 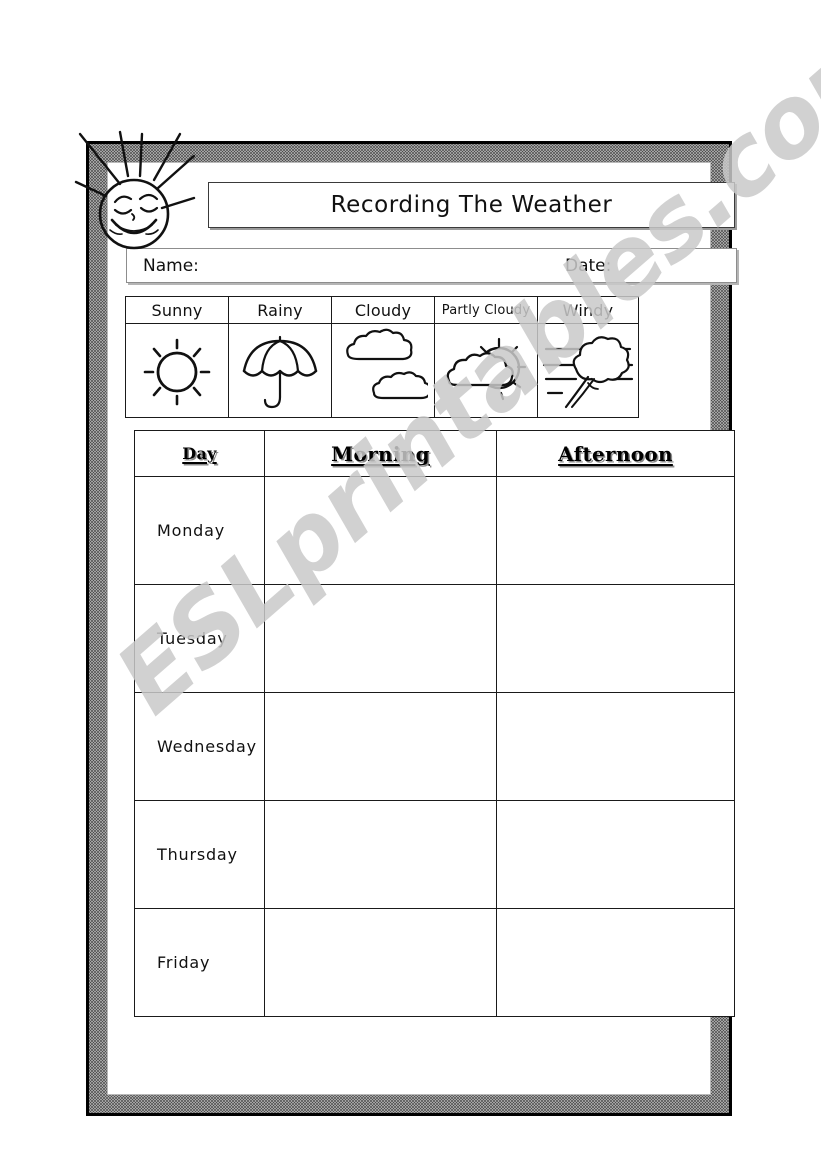 I want to click on weather-key-label-sunny: Sunny, so click(x=177, y=310).